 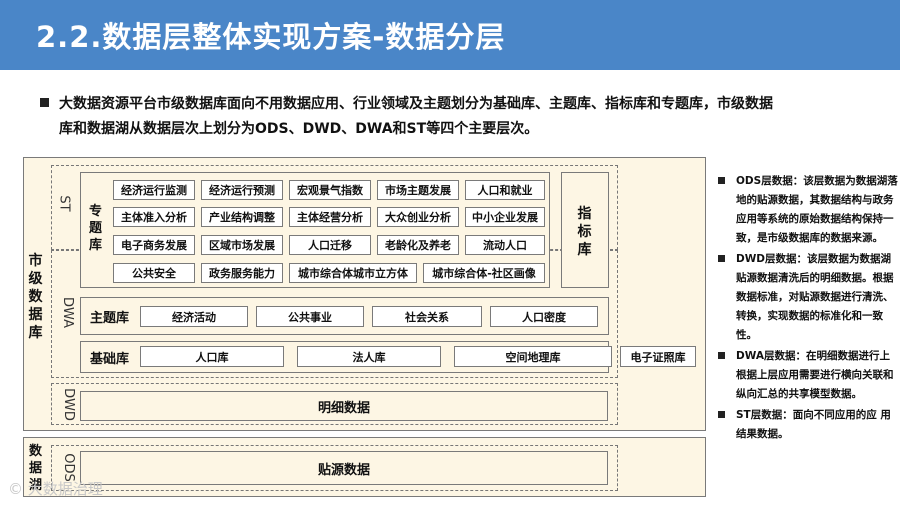 I want to click on topic-cell: 流动人口, so click(x=505, y=245).